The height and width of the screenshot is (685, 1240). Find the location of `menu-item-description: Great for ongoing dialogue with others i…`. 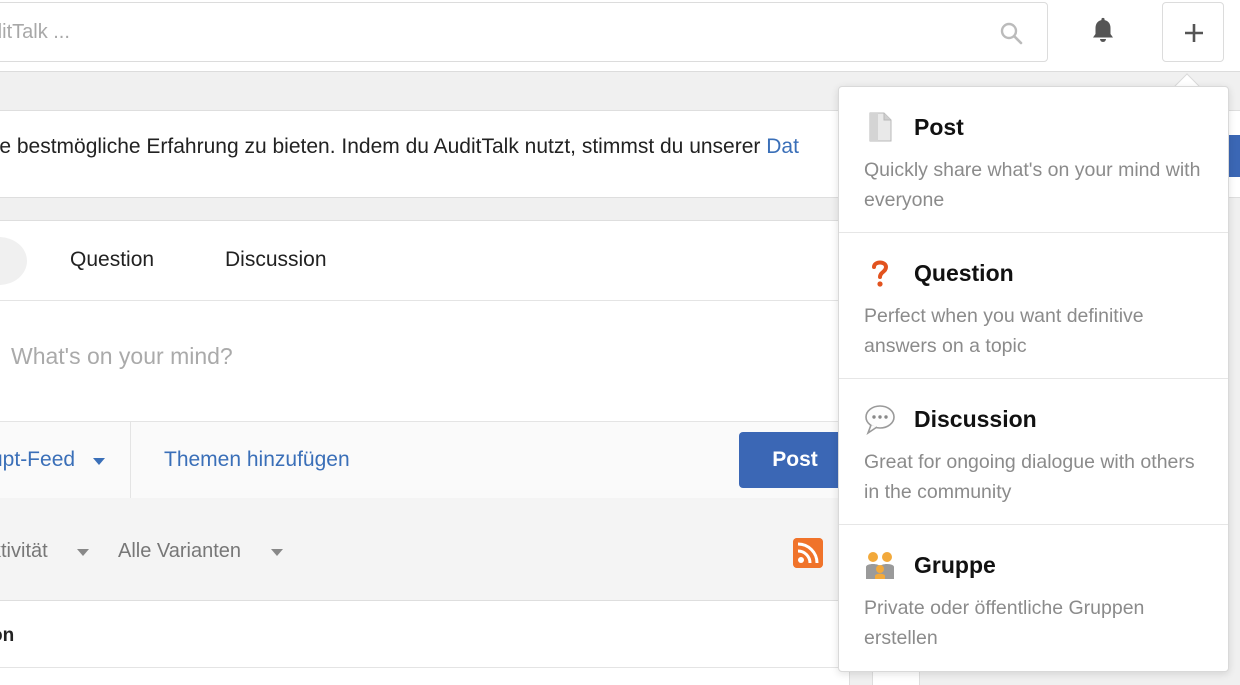

menu-item-description: Great for ongoing dialogue with others i… is located at coordinates (1029, 477).